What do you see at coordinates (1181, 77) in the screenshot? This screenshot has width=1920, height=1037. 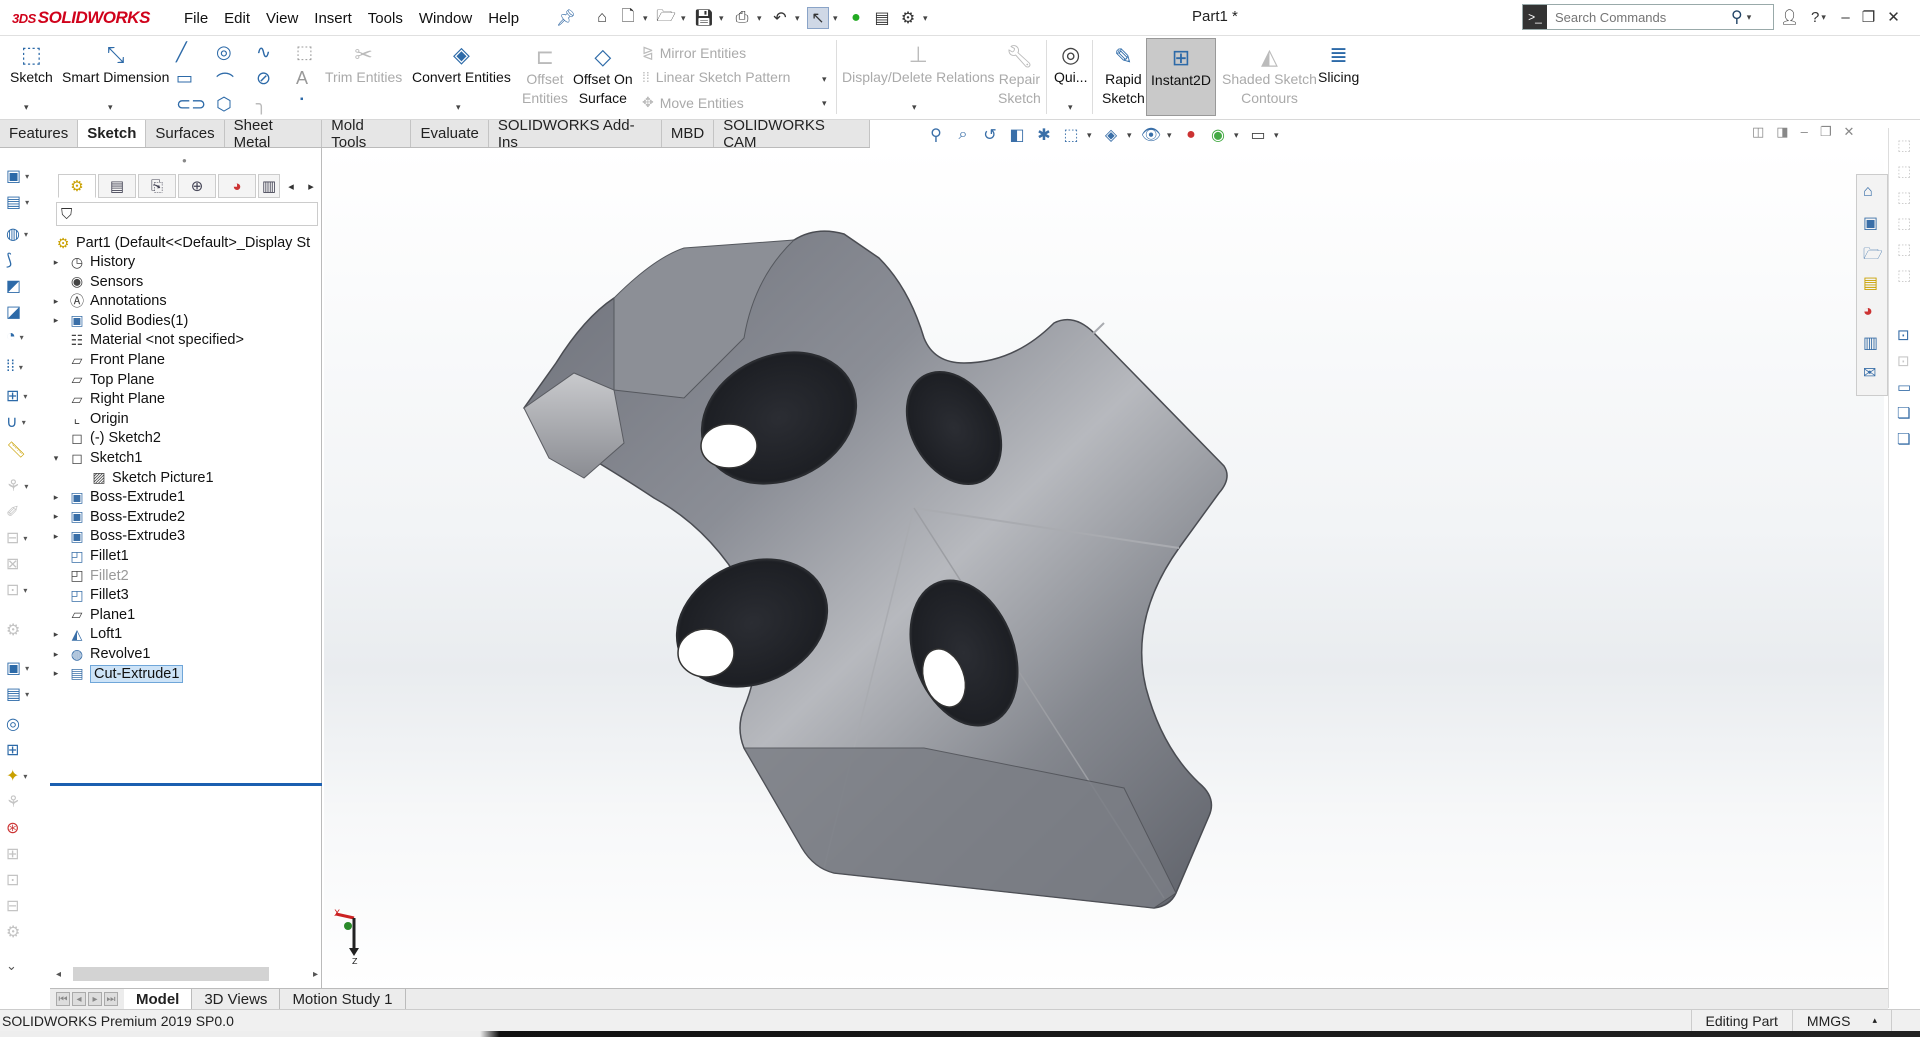 I see `instant2d-button: ⊞ Instant2D` at bounding box center [1181, 77].